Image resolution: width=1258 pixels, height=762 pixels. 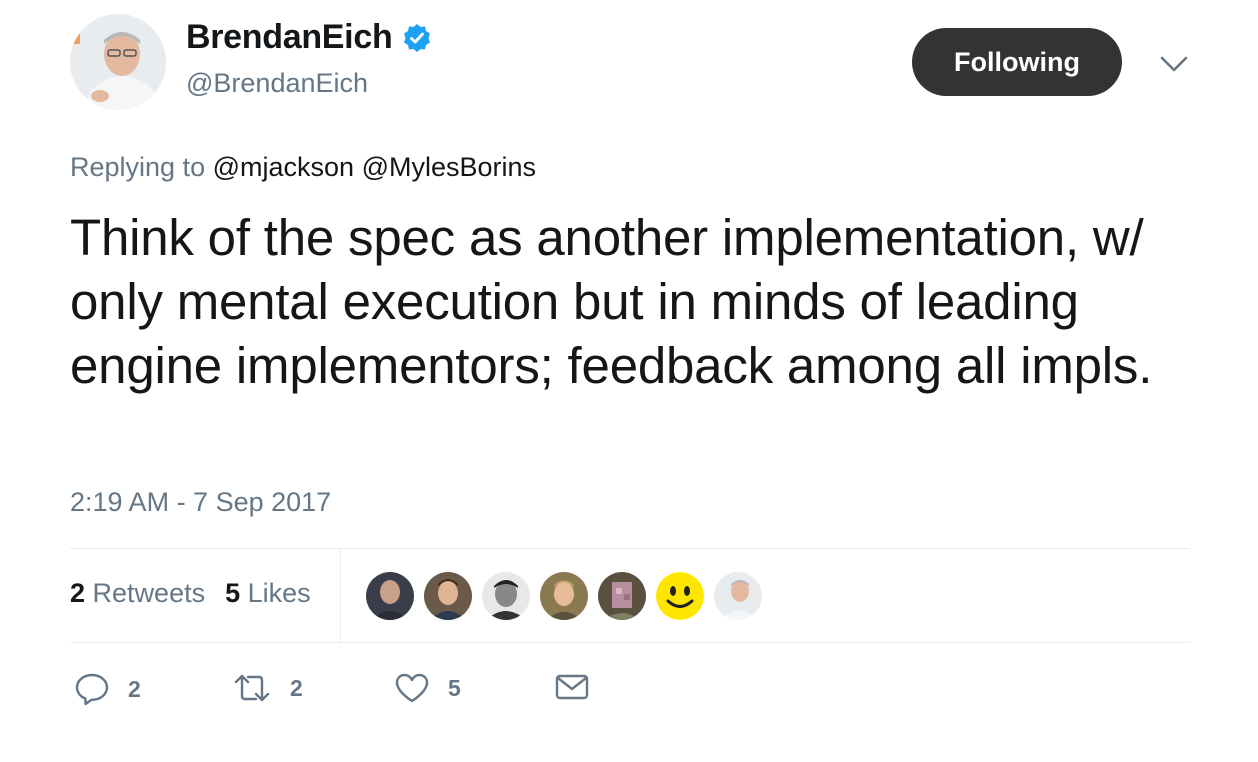 I want to click on like-action: 5, so click(x=427, y=688).